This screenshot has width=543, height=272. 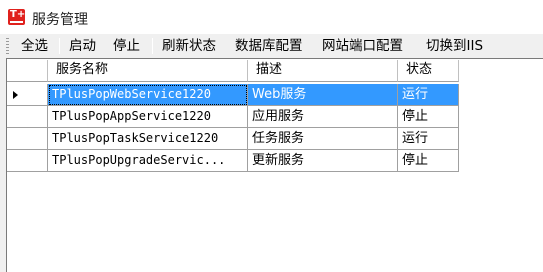 I want to click on service-description-cell: 应用服务, so click(x=323, y=117).